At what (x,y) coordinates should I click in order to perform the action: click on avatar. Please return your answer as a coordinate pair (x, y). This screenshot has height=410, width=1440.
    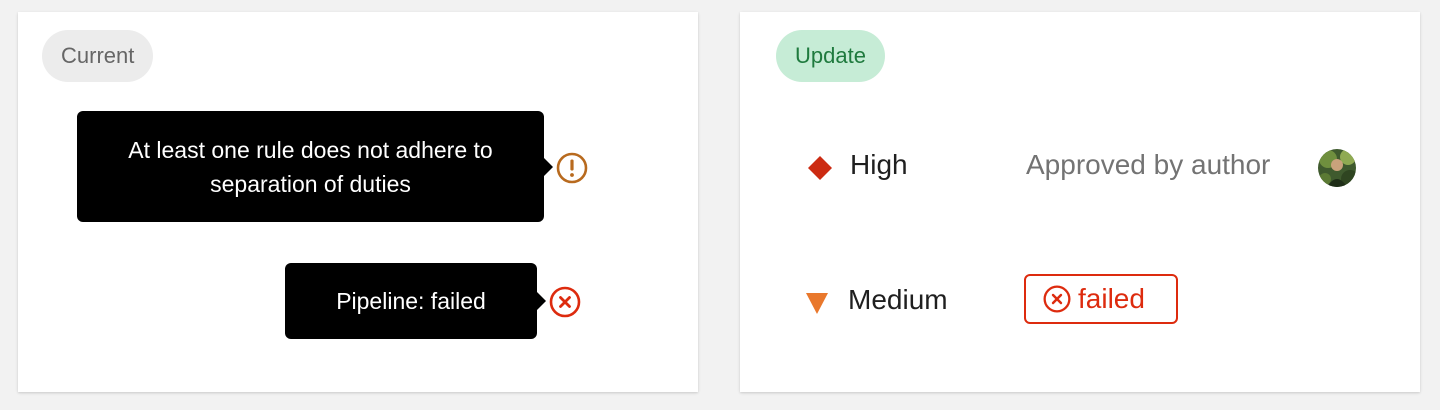
    Looking at the image, I should click on (1337, 168).